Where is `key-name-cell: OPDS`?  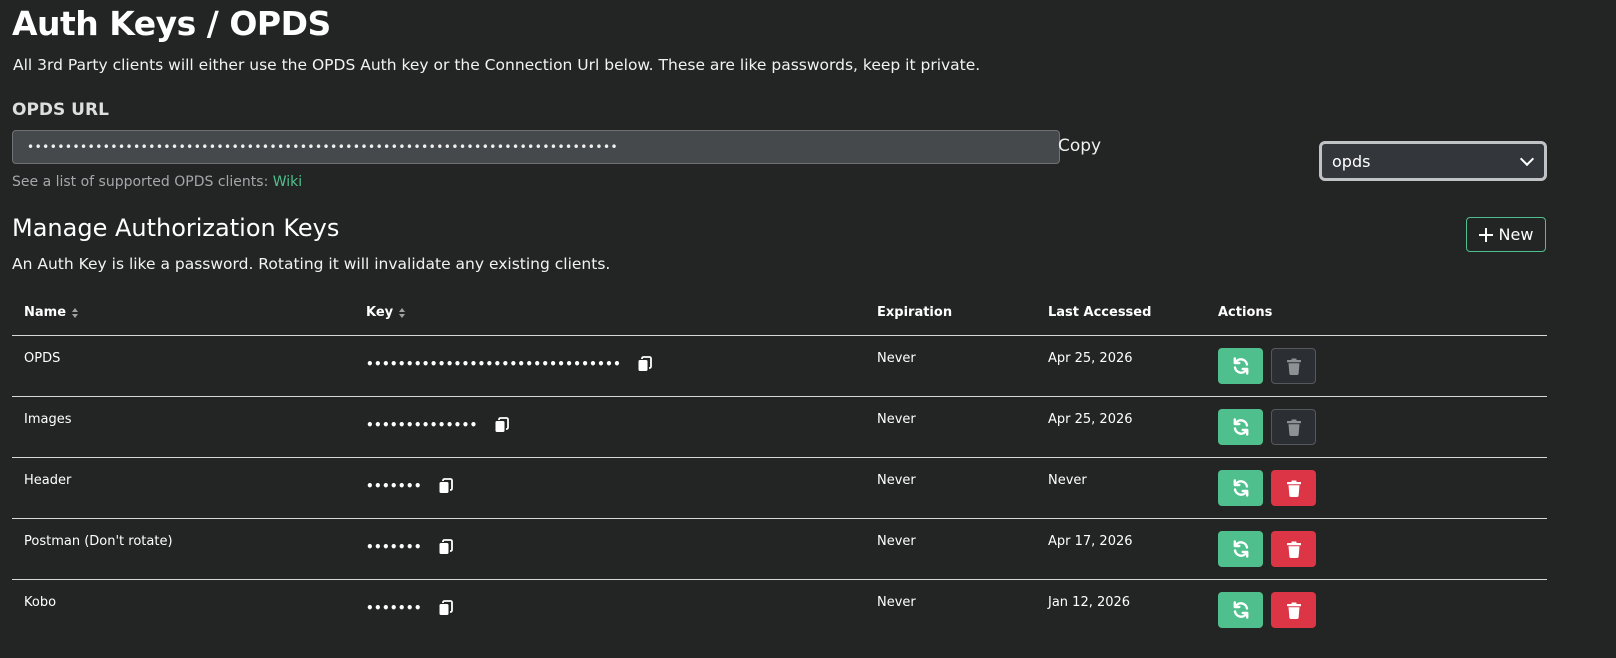
key-name-cell: OPDS is located at coordinates (42, 358).